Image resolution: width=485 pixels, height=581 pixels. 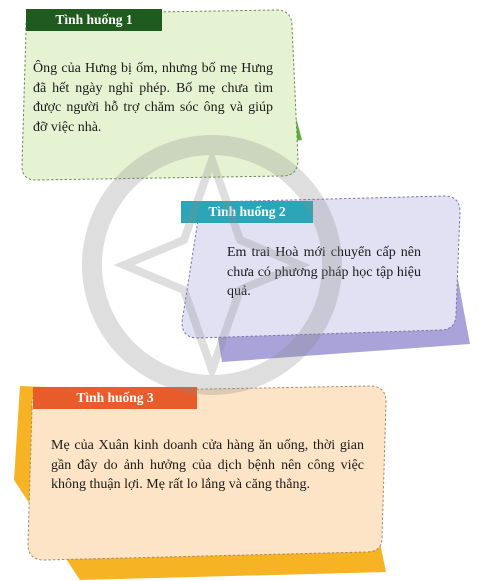 What do you see at coordinates (115, 398) in the screenshot?
I see `situation-3-label: Tình huống 3` at bounding box center [115, 398].